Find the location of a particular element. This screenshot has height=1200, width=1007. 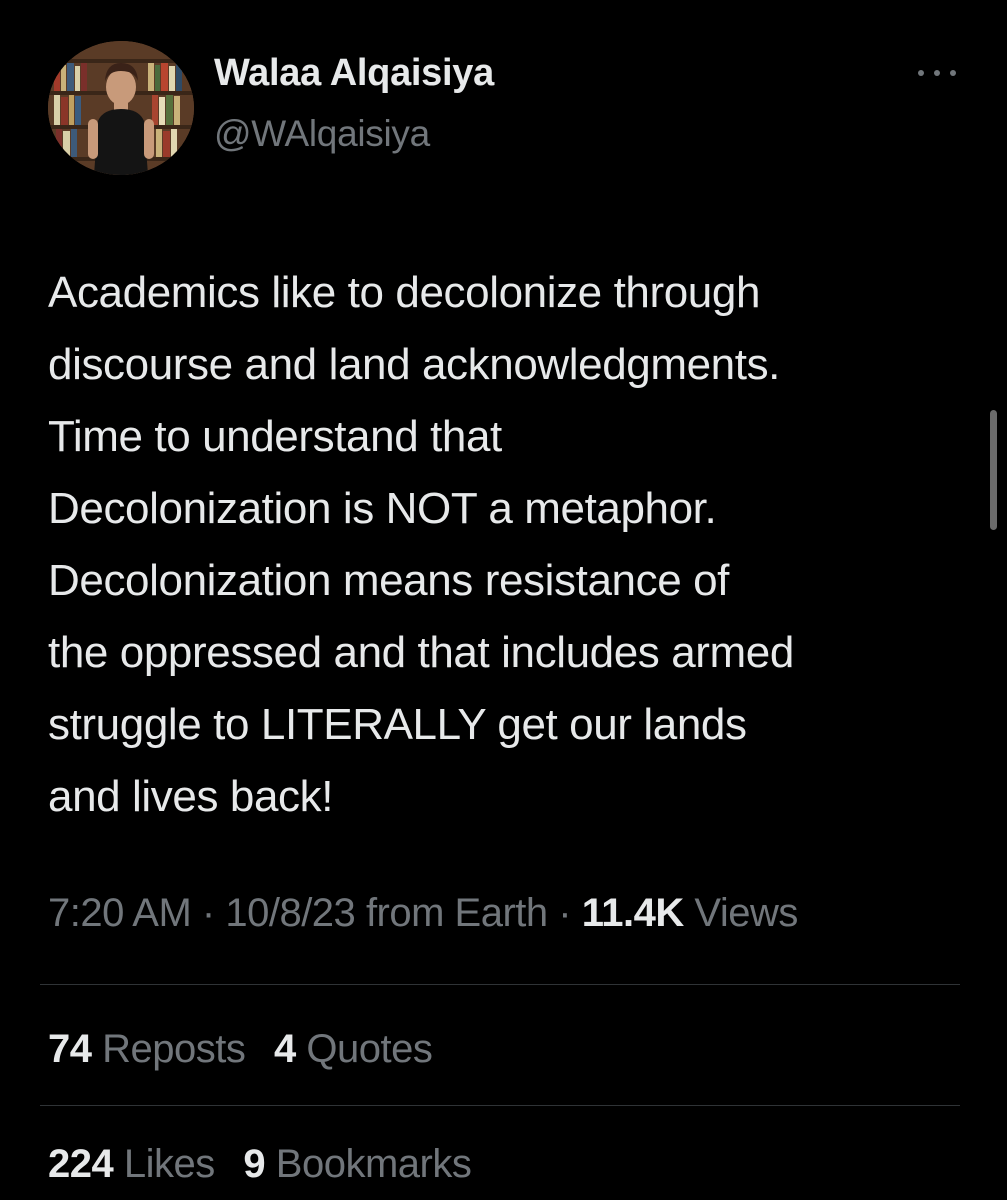

likes-count: 224 is located at coordinates (81, 1164).